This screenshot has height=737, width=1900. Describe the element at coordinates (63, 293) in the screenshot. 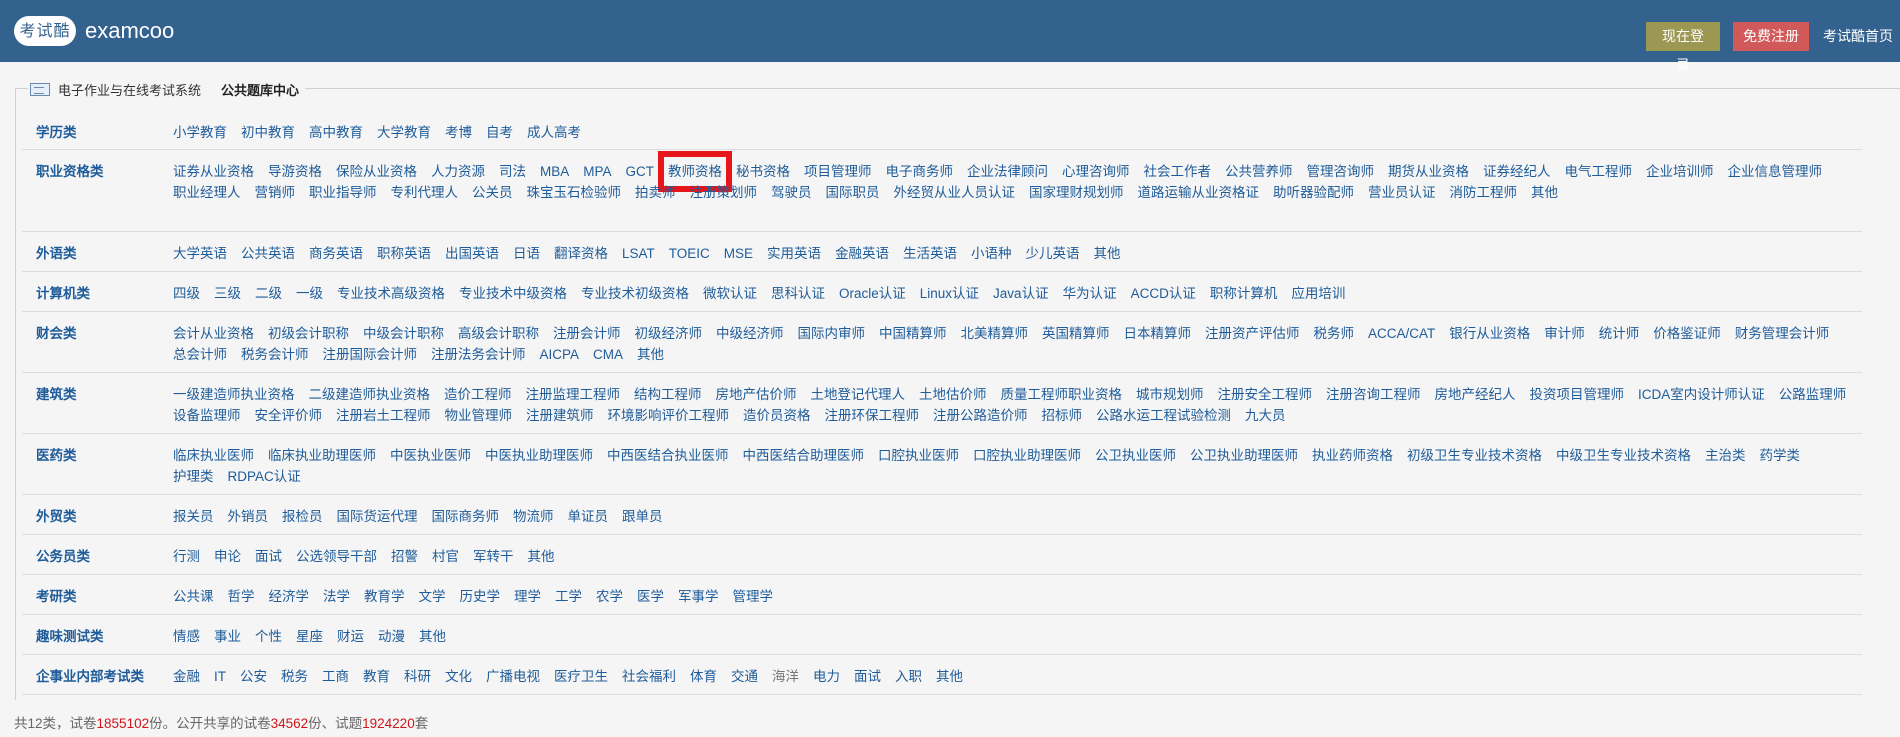

I see `category-name: 计算机类` at that location.